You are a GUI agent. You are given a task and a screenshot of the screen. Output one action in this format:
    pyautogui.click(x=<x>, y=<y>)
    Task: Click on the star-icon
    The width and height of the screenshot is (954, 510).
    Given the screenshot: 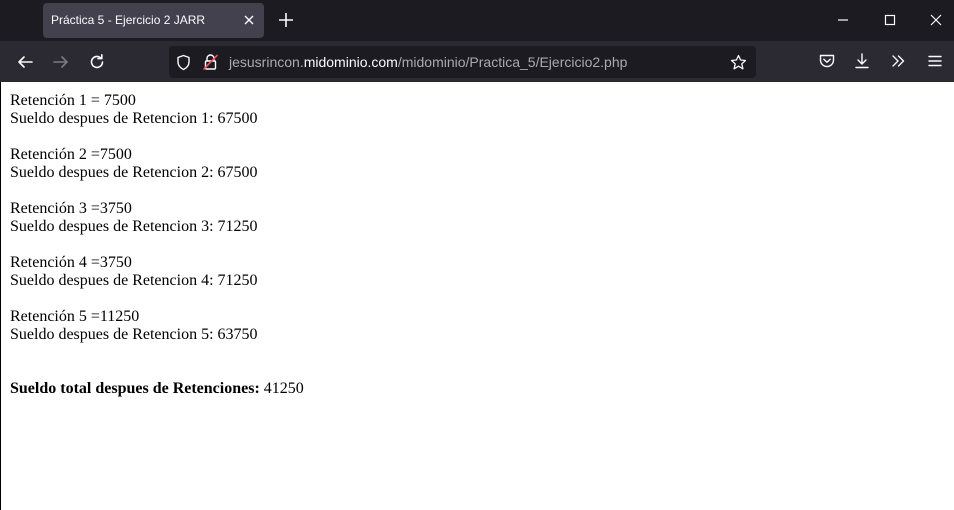 What is the action you would take?
    pyautogui.click(x=738, y=62)
    